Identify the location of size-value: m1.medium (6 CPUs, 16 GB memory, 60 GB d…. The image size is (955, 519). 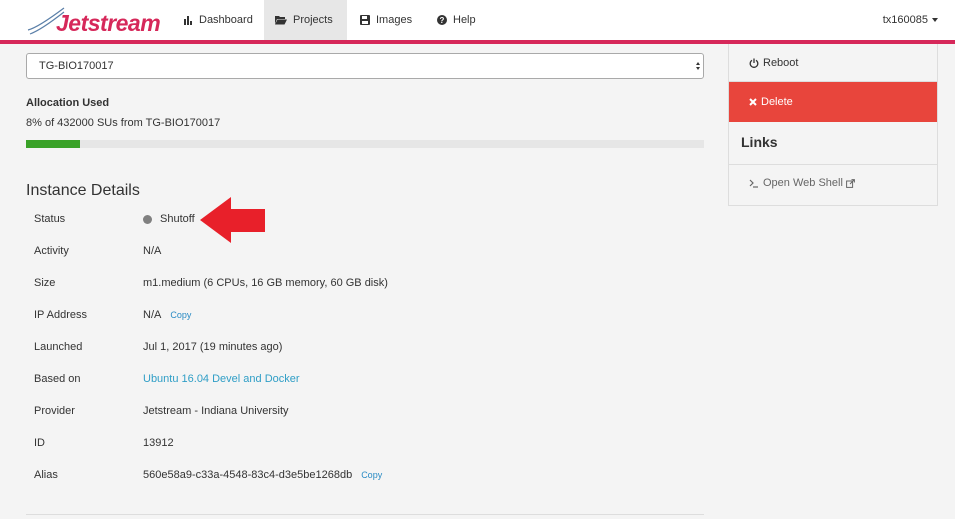
(265, 283).